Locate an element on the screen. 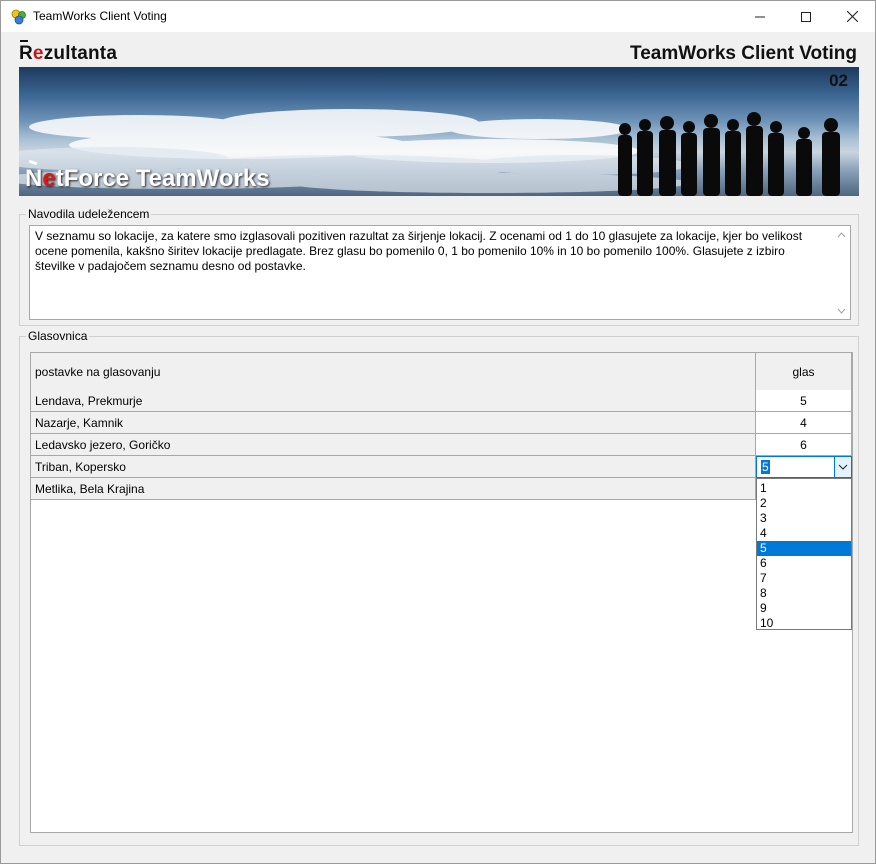  vote-dropdown-list: 1 2 3 4 5 6 7 8 9 10 is located at coordinates (804, 554).